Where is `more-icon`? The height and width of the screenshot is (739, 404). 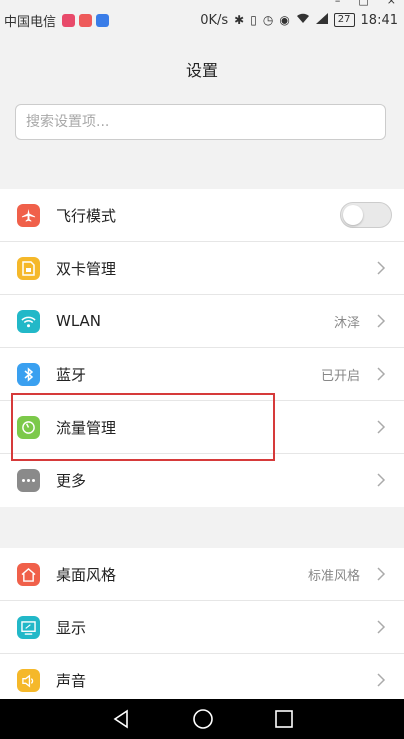
more-icon is located at coordinates (28, 480).